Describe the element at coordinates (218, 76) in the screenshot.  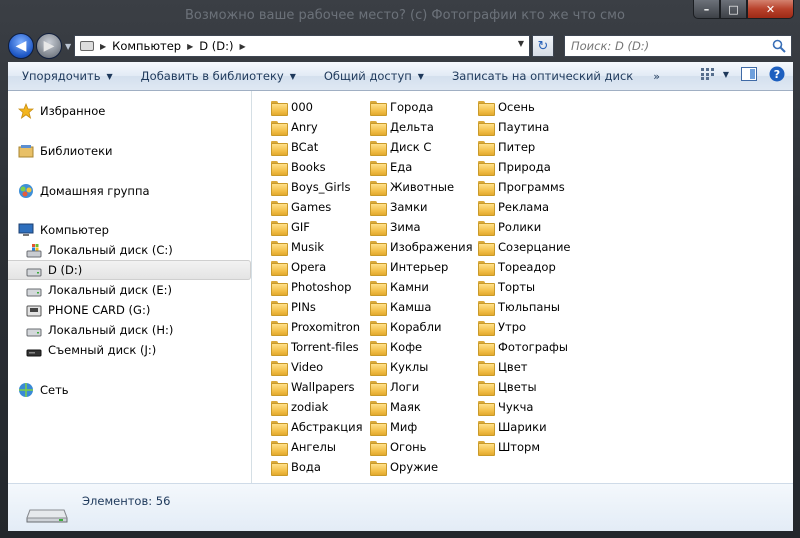
I see `add-to-library-button: Добавить в библиотеку ▼` at that location.